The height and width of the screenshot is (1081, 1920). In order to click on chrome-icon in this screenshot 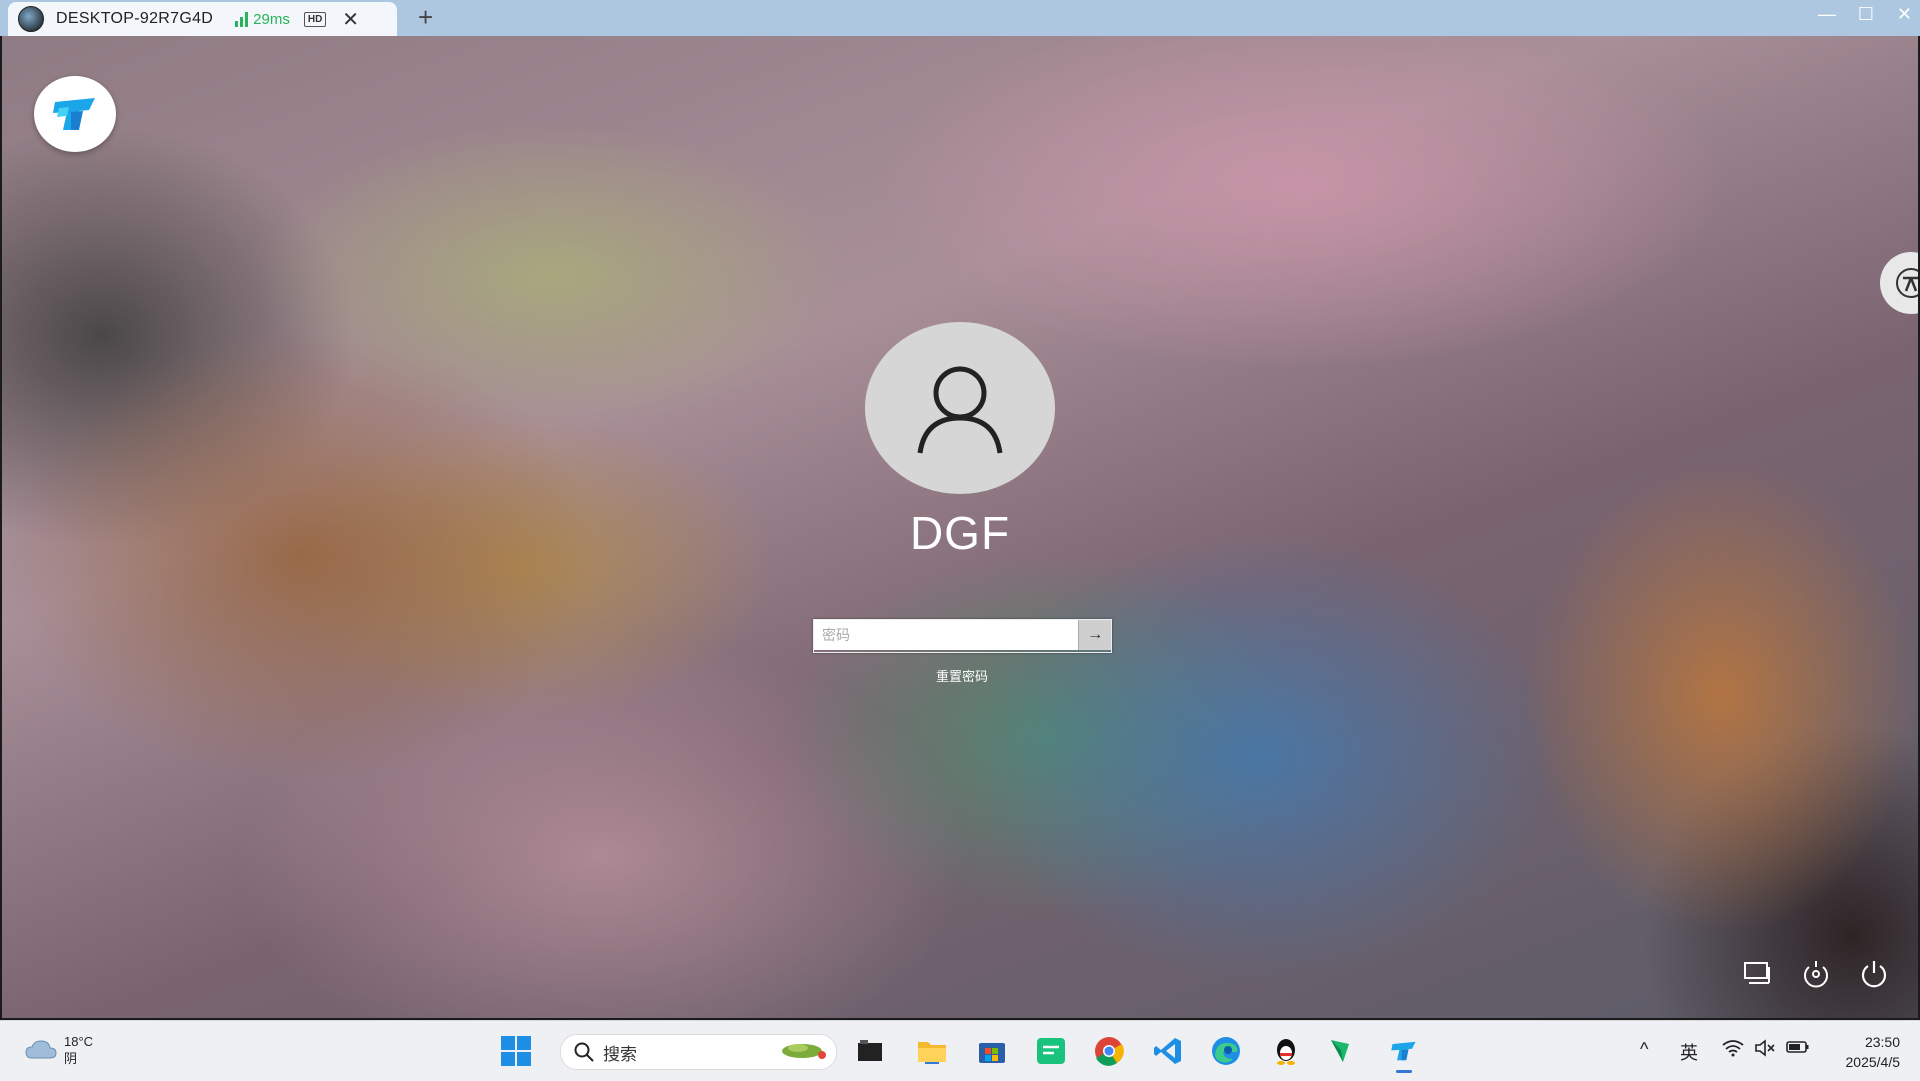, I will do `click(1109, 1051)`.